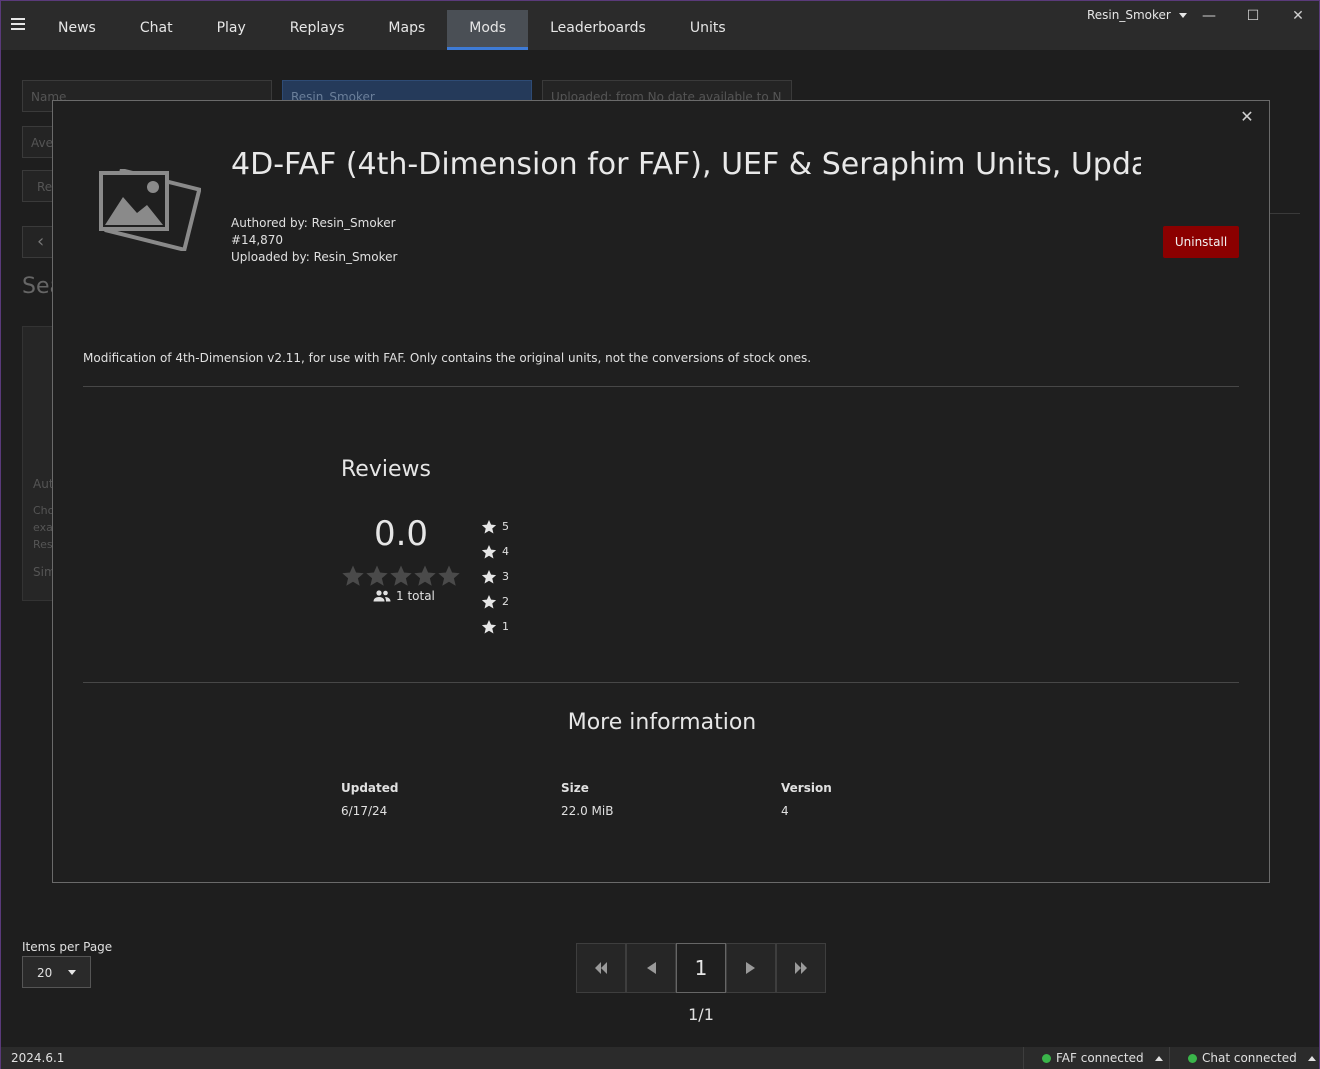 The height and width of the screenshot is (1069, 1320). Describe the element at coordinates (38, 463) in the screenshot. I see `mod-card` at that location.